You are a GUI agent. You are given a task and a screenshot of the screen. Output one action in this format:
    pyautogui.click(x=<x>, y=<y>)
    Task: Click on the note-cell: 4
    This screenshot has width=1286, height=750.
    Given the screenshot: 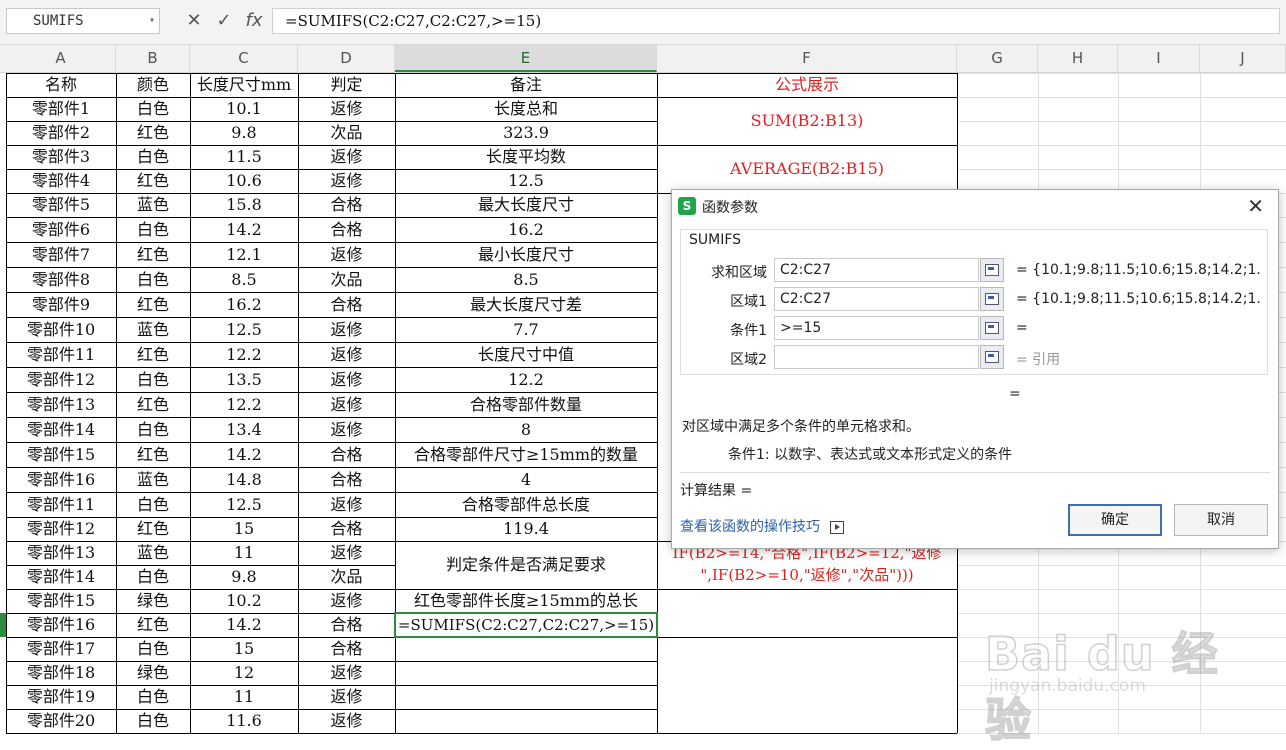 What is the action you would take?
    pyautogui.click(x=526, y=479)
    